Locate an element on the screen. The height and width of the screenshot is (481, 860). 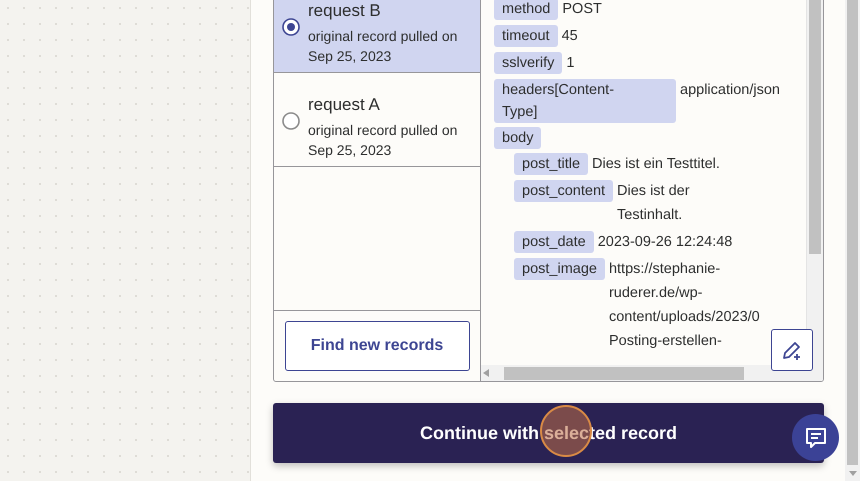
field-key: method is located at coordinates (526, 10).